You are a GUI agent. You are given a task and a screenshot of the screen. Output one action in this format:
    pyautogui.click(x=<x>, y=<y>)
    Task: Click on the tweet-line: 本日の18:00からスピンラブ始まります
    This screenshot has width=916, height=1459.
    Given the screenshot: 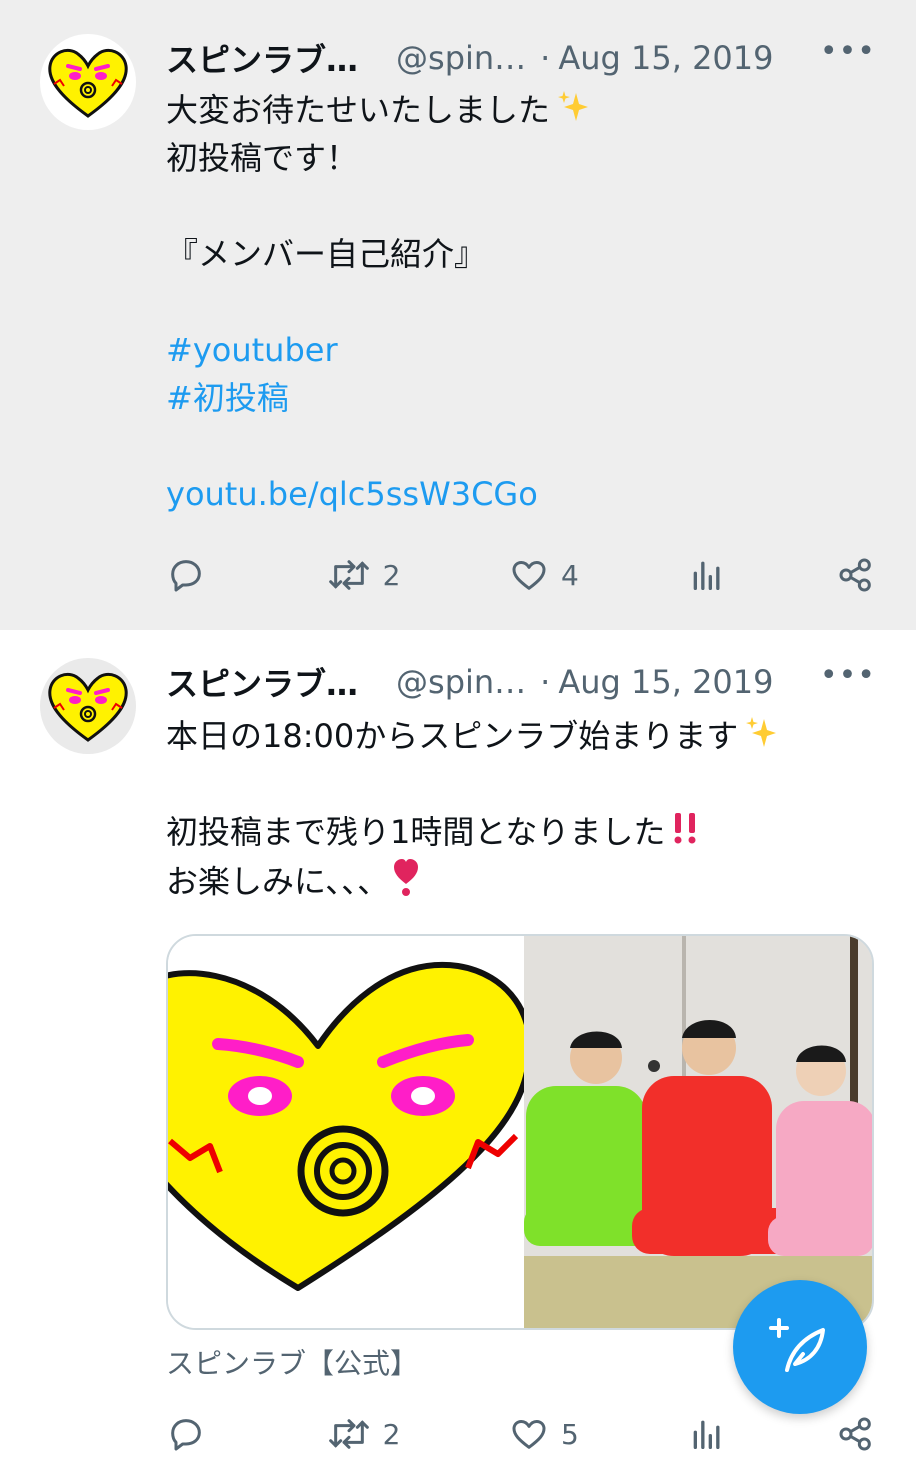 What is the action you would take?
    pyautogui.click(x=521, y=736)
    